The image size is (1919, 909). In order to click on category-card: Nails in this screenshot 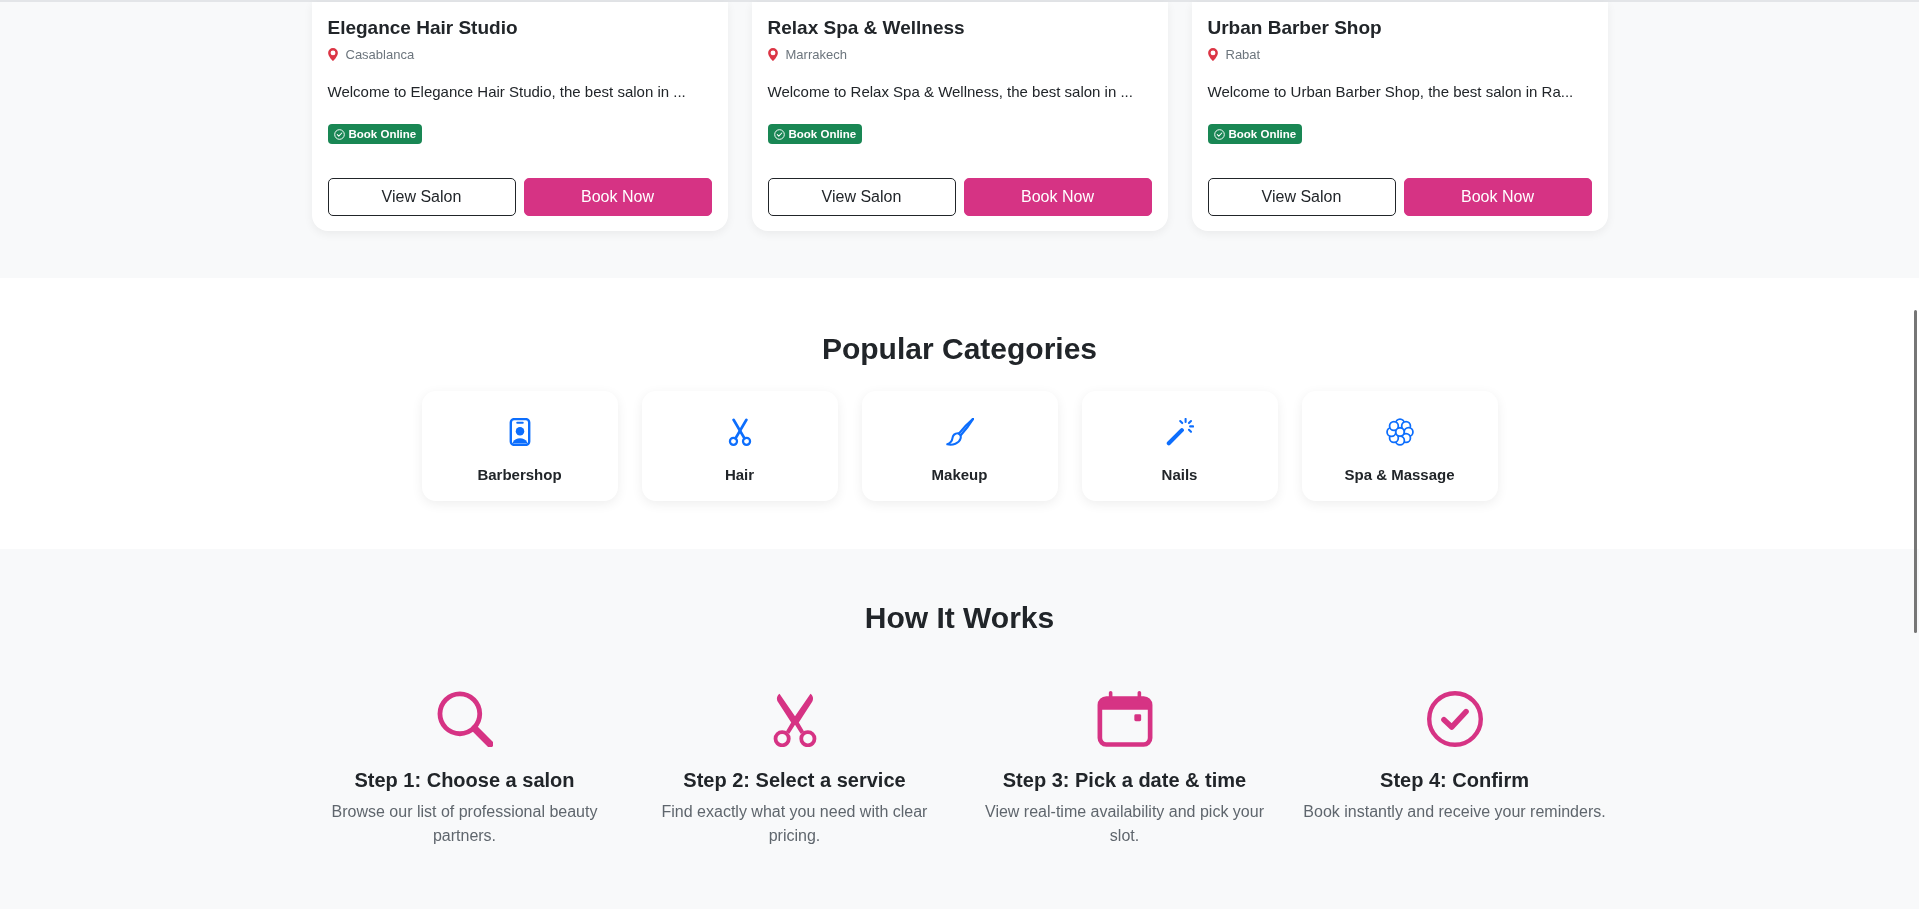, I will do `click(1179, 446)`.